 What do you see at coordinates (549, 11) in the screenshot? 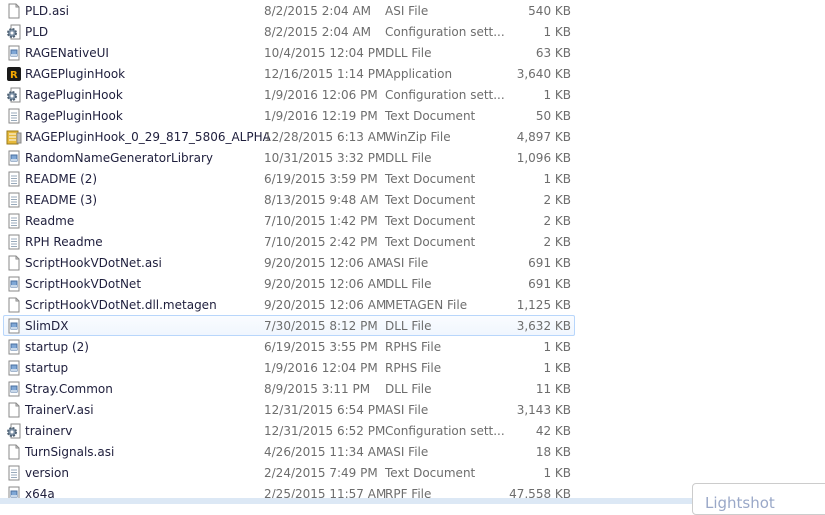
I see `file-size: 540 KB` at bounding box center [549, 11].